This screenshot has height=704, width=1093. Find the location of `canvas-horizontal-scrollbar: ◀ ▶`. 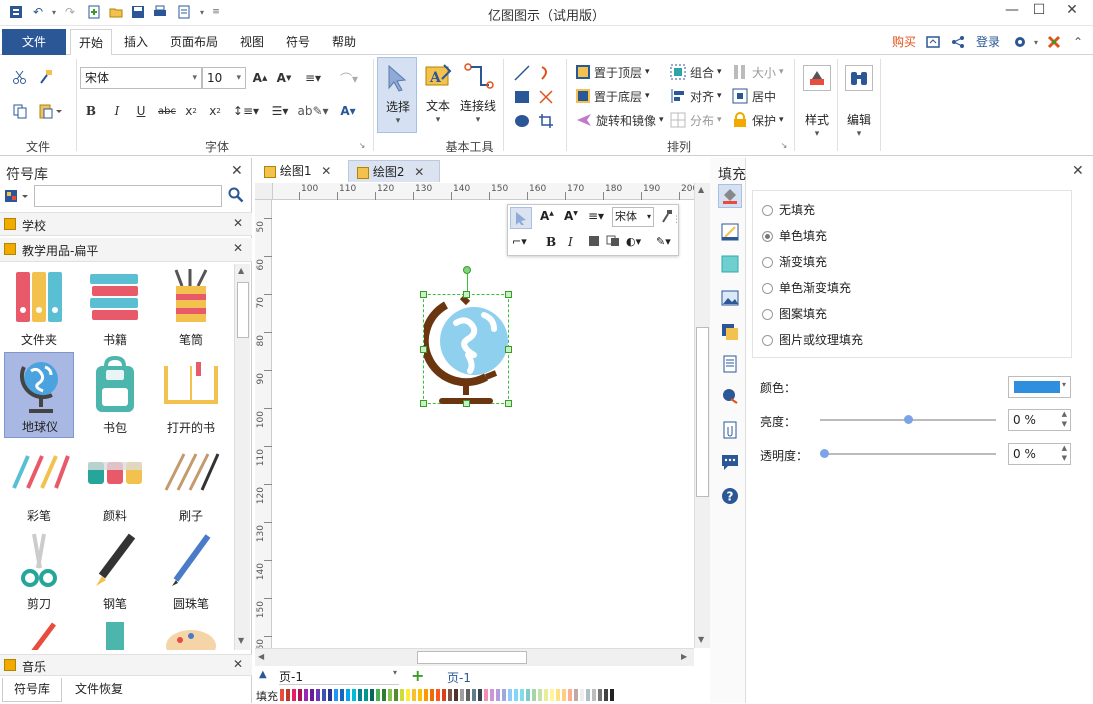

canvas-horizontal-scrollbar: ◀ ▶ is located at coordinates (474, 657).